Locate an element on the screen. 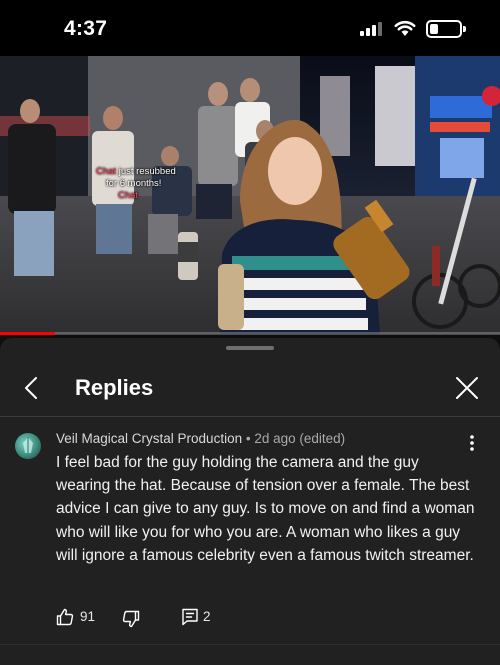 The height and width of the screenshot is (665, 500). reply-count: 2 is located at coordinates (207, 616).